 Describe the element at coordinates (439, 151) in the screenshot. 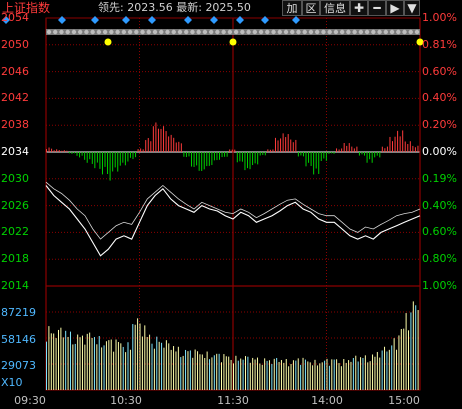

I see `percent-tick-label: 0.00%` at that location.